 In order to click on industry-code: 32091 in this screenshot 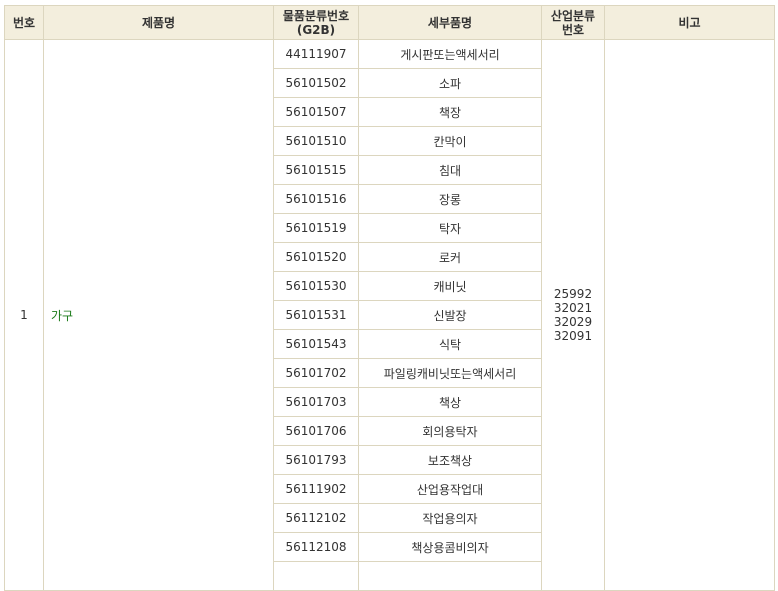, I will do `click(573, 336)`.